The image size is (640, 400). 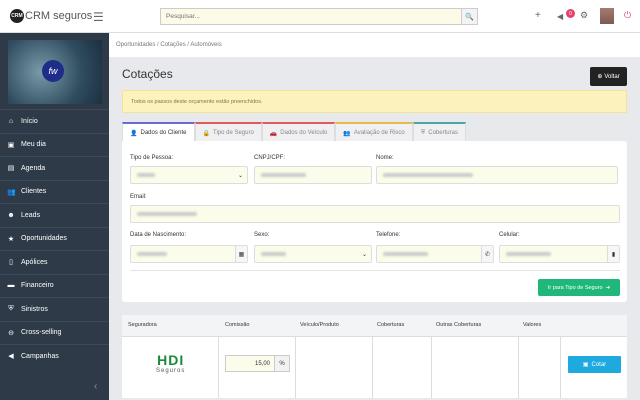 What do you see at coordinates (54, 144) in the screenshot?
I see `sidebar-item-meu-dia: ▣ Meu dia` at bounding box center [54, 144].